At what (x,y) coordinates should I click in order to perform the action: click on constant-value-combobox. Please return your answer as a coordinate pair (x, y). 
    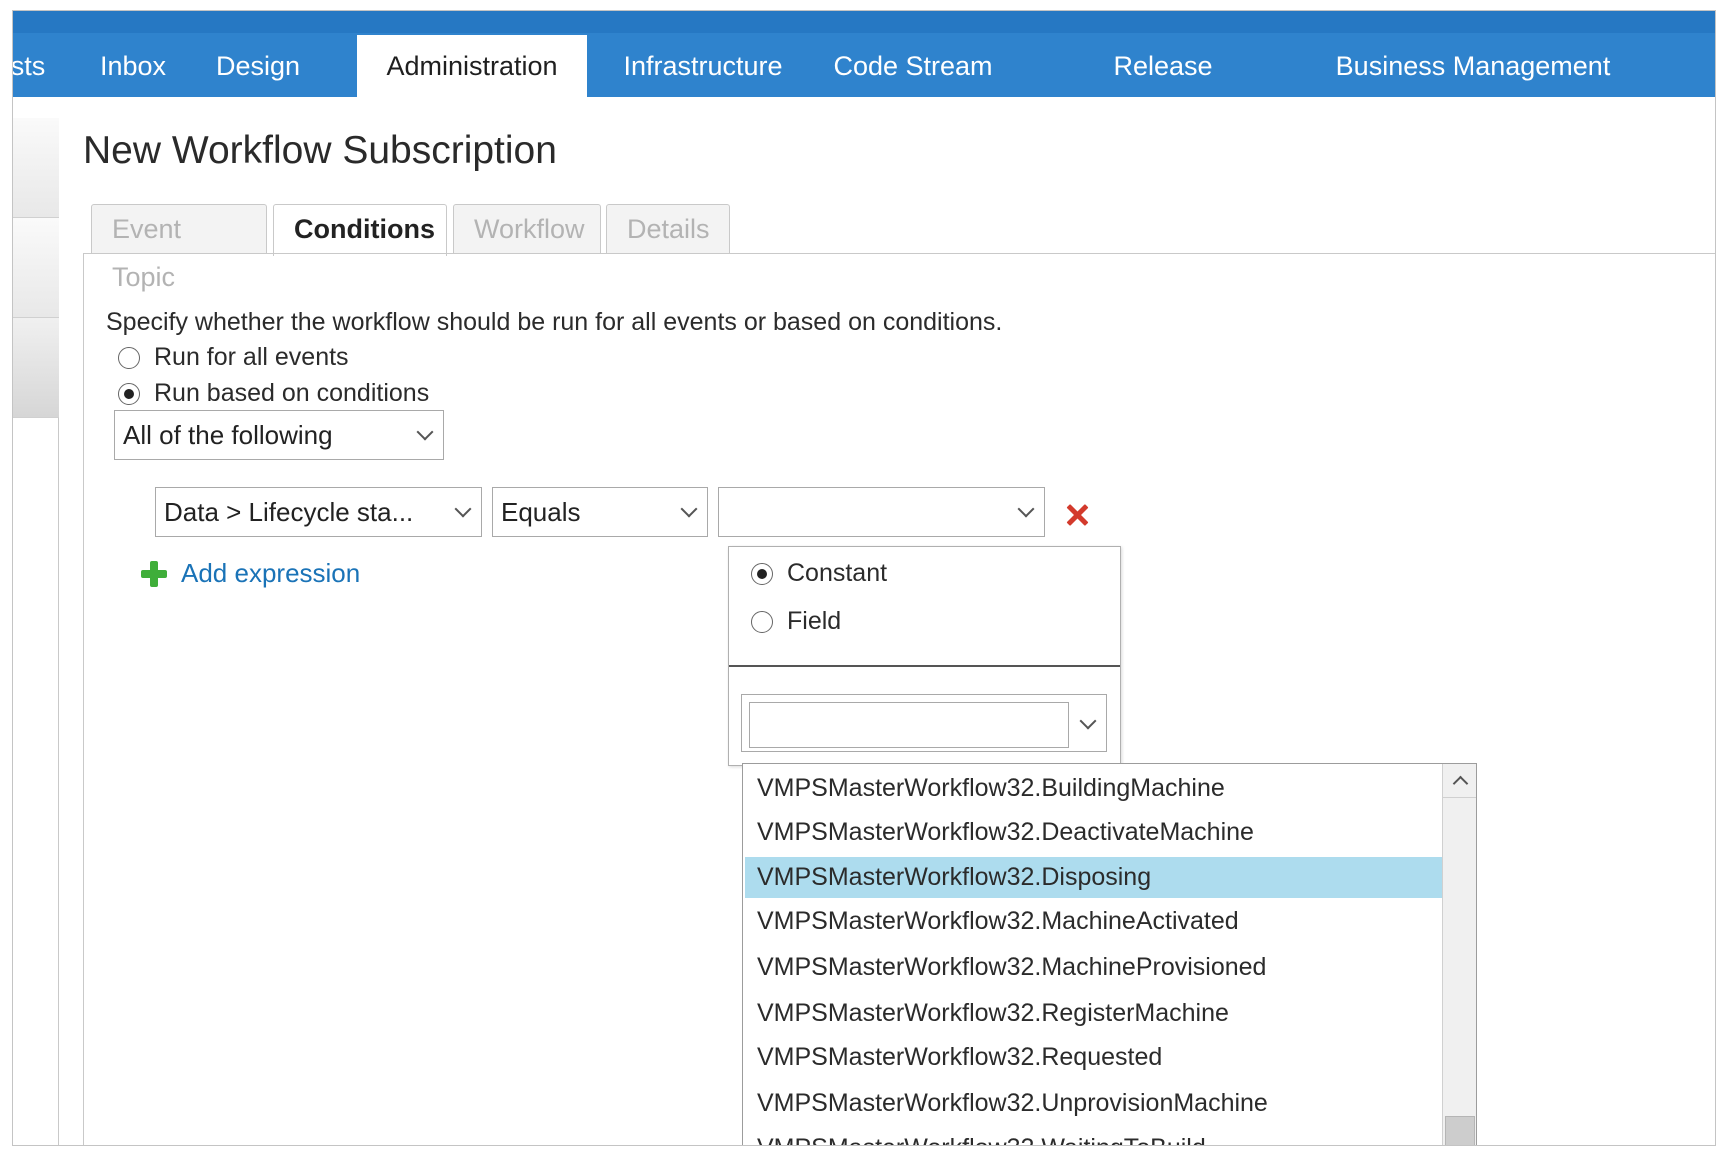
    Looking at the image, I should click on (924, 723).